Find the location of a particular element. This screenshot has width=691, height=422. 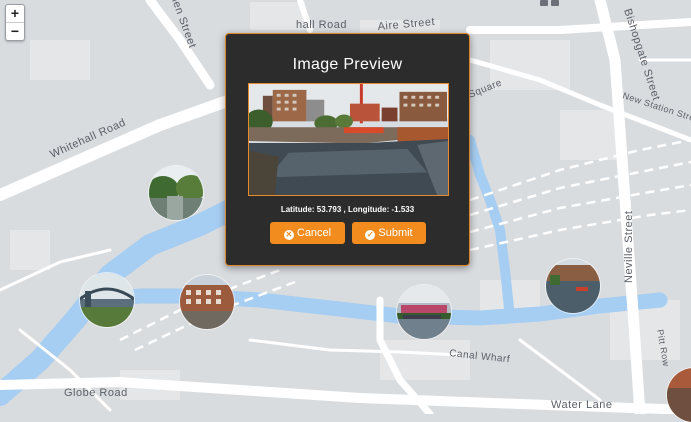

photo-marker-canal is located at coordinates (573, 286).